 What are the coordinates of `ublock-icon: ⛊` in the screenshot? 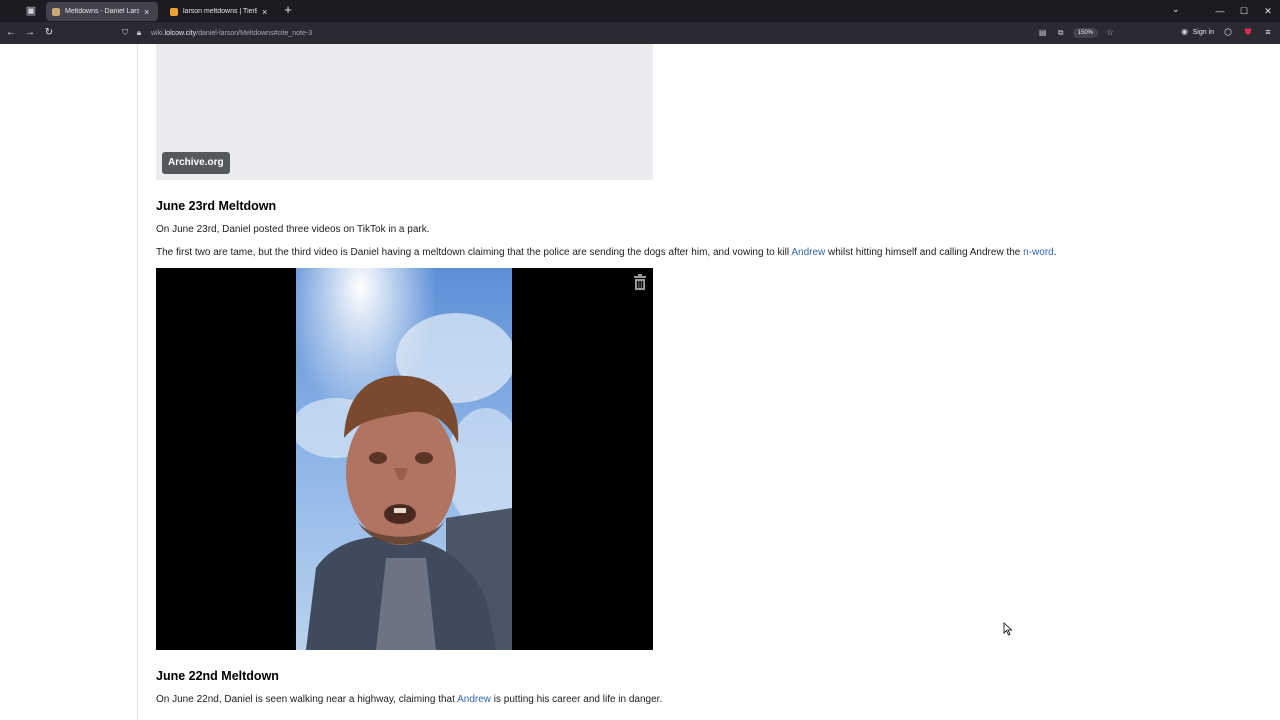 It's located at (1248, 32).